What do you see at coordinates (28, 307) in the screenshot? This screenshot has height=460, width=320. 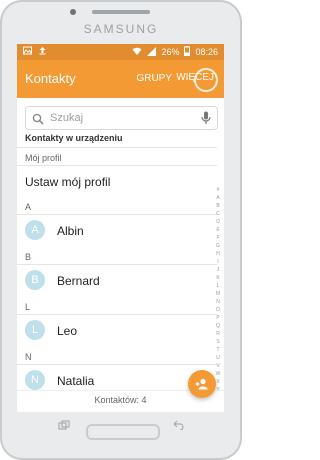 I see `section-letter: L` at bounding box center [28, 307].